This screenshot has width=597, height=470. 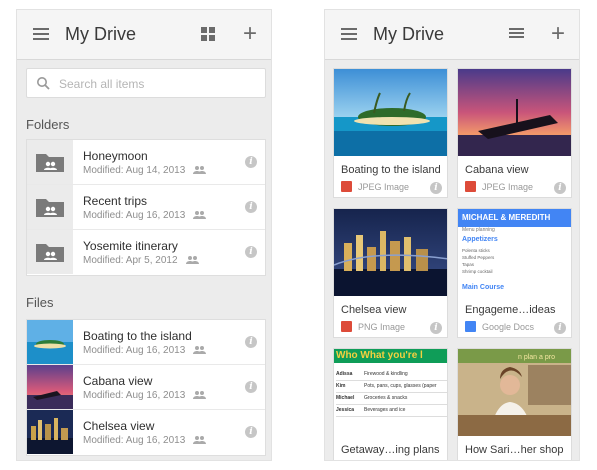 What do you see at coordinates (50, 342) in the screenshot?
I see `island-thumbnail` at bounding box center [50, 342].